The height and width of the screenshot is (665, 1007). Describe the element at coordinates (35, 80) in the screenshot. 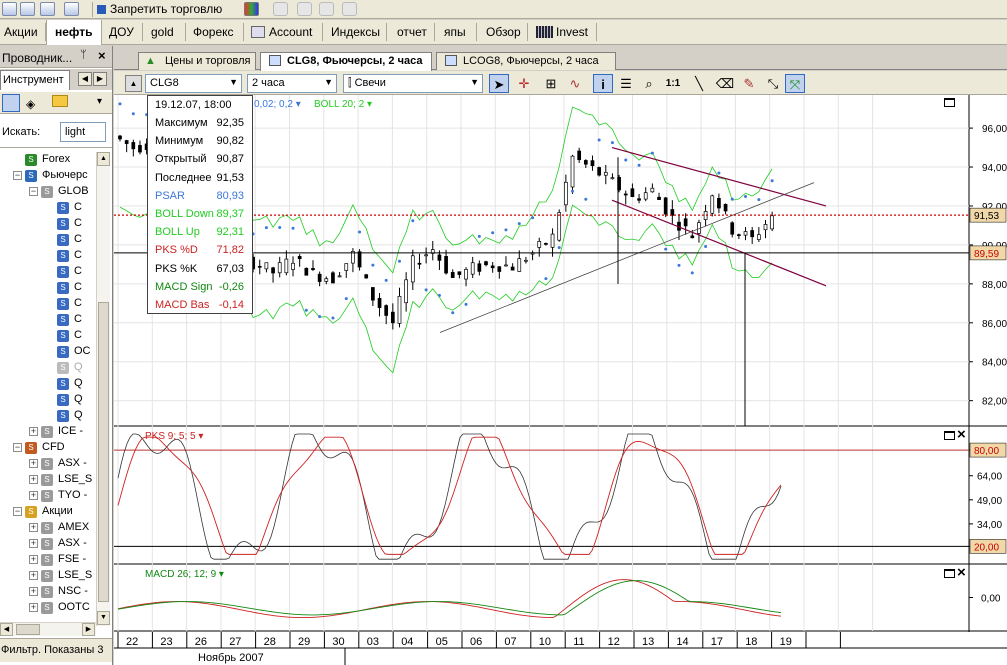

I see `tab-instrument: Инструмент` at that location.